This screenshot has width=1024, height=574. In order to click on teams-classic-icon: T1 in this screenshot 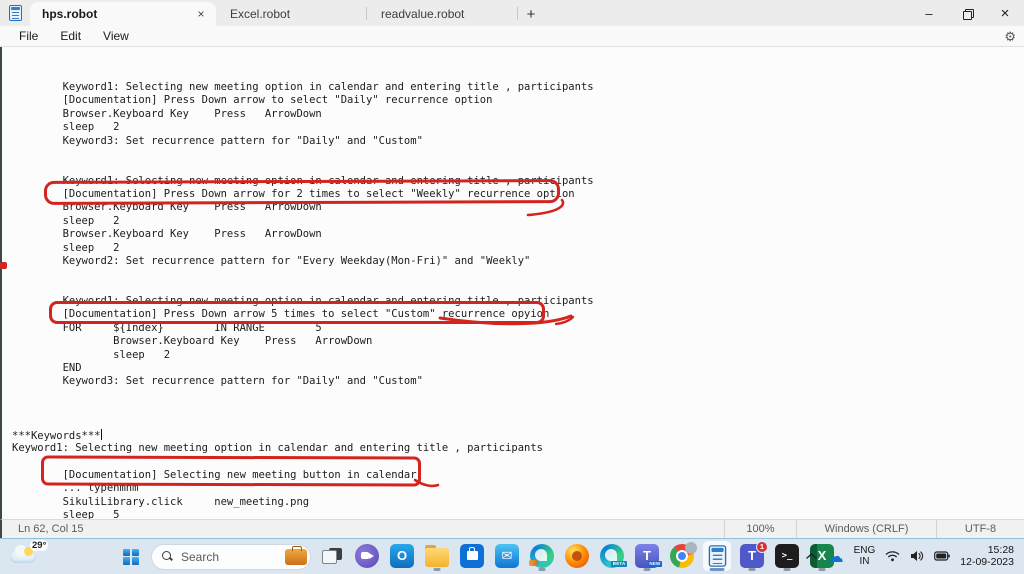, I will do `click(754, 554)`.